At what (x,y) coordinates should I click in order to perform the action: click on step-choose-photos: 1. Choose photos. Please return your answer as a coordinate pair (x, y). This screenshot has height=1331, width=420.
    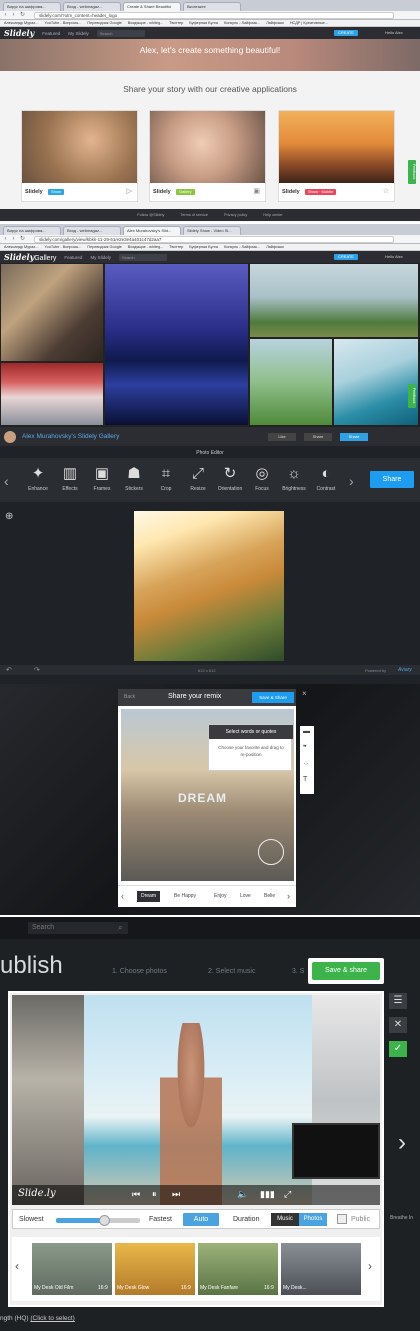
    Looking at the image, I should click on (139, 971).